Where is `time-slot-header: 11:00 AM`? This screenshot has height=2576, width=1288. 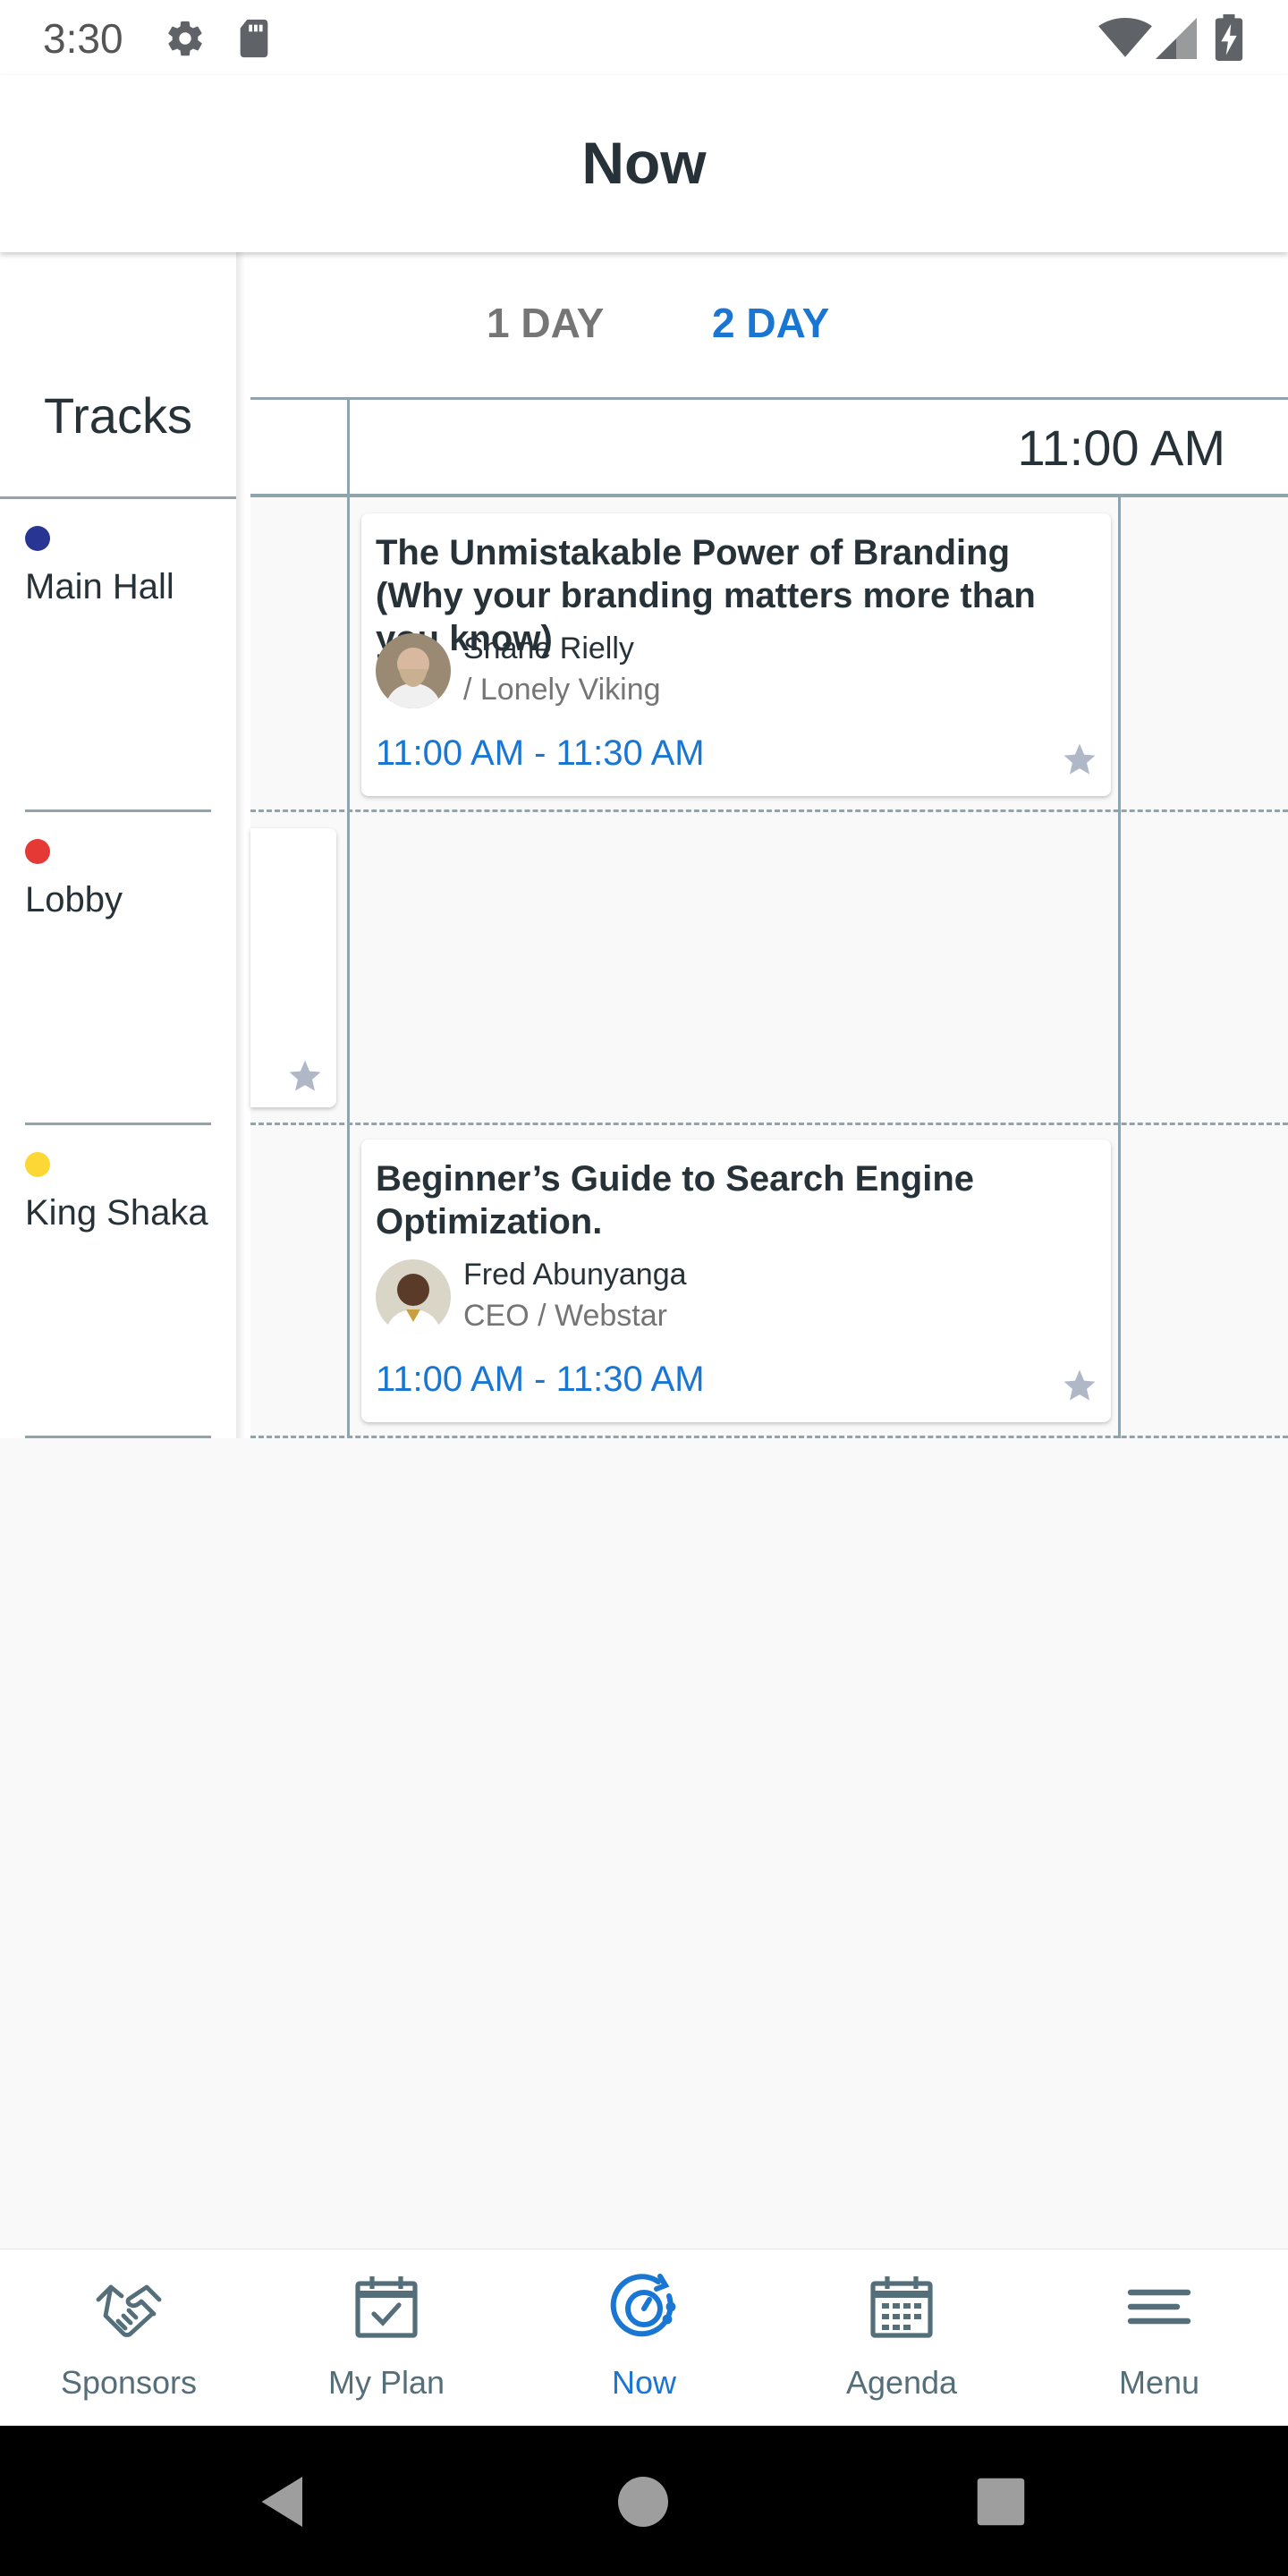
time-slot-header: 11:00 AM is located at coordinates (817, 447).